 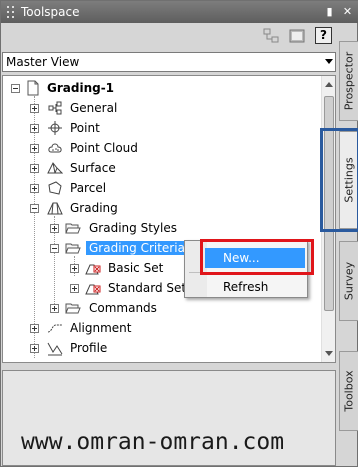 What do you see at coordinates (89, 348) in the screenshot?
I see `tree-node-label: Profile` at bounding box center [89, 348].